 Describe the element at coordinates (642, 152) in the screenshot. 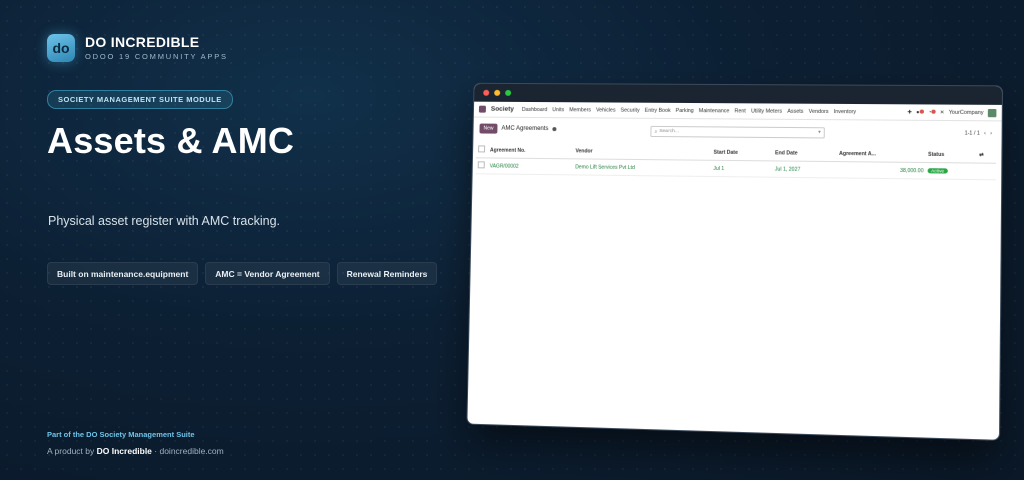

I see `column-header: Vendor` at that location.